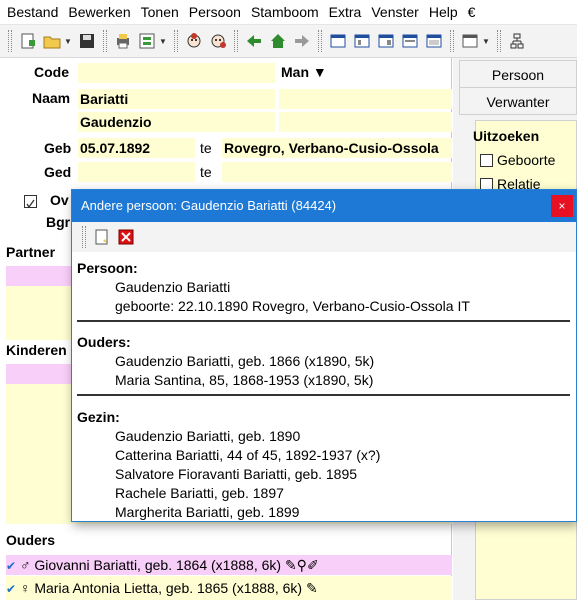 Image resolution: width=577 pixels, height=600 pixels. Describe the element at coordinates (218, 41) in the screenshot. I see `person-female-icon` at that location.